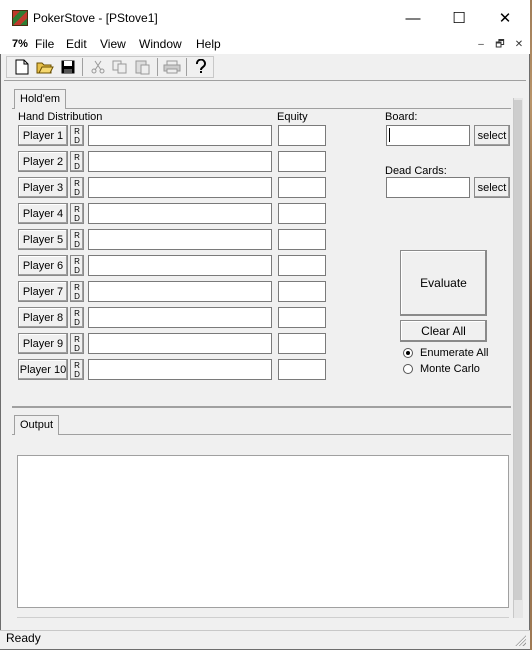 The width and height of the screenshot is (532, 650). I want to click on menu-window: Window, so click(160, 44).